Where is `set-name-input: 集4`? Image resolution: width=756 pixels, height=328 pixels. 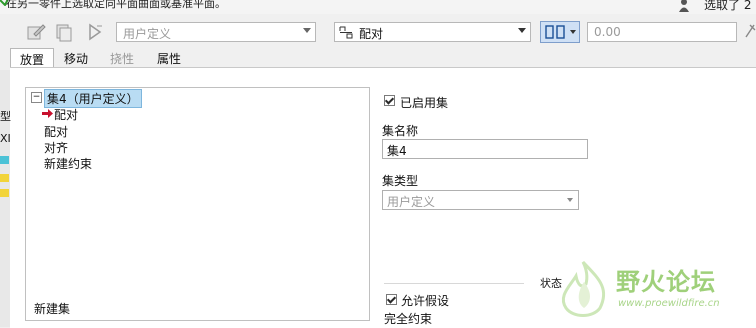
set-name-input: 集4 is located at coordinates (485, 149).